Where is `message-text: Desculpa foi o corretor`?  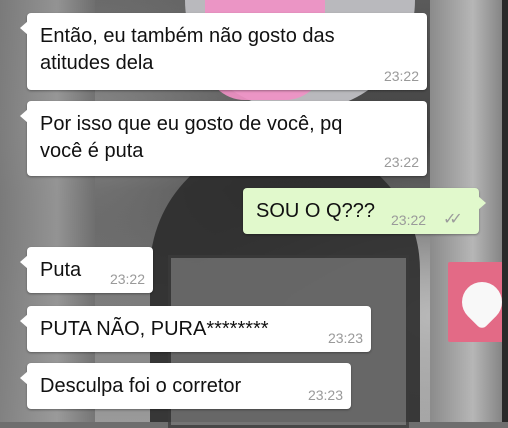
message-text: Desculpa foi o corretor is located at coordinates (141, 386).